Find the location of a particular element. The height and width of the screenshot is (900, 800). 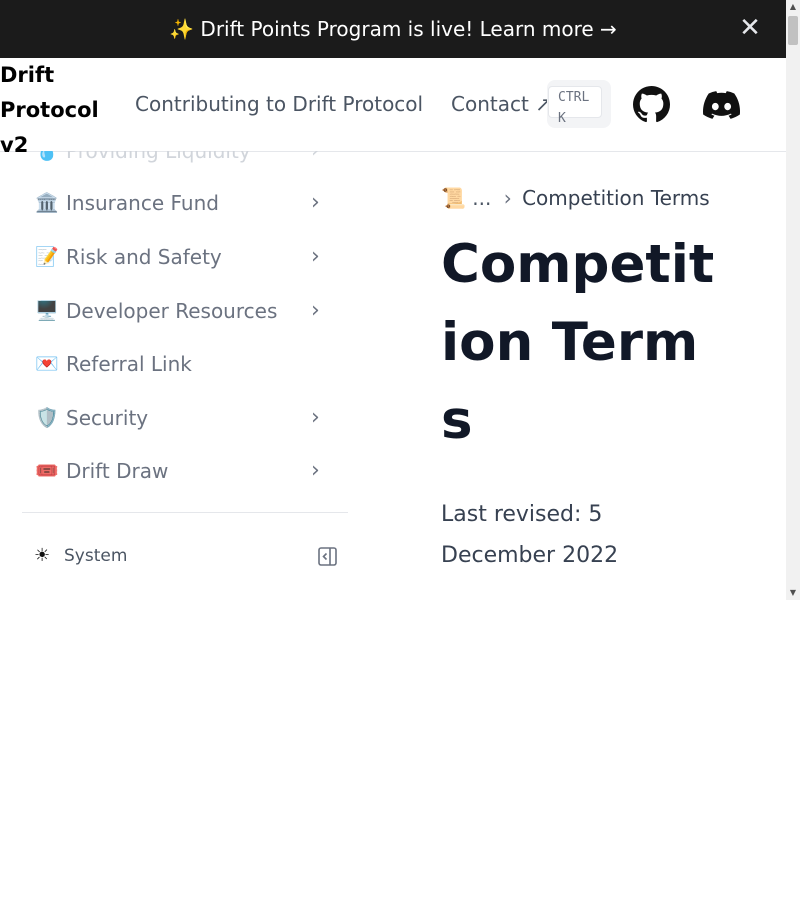

sidebar-item-label: Risk and Safety is located at coordinates (144, 257).